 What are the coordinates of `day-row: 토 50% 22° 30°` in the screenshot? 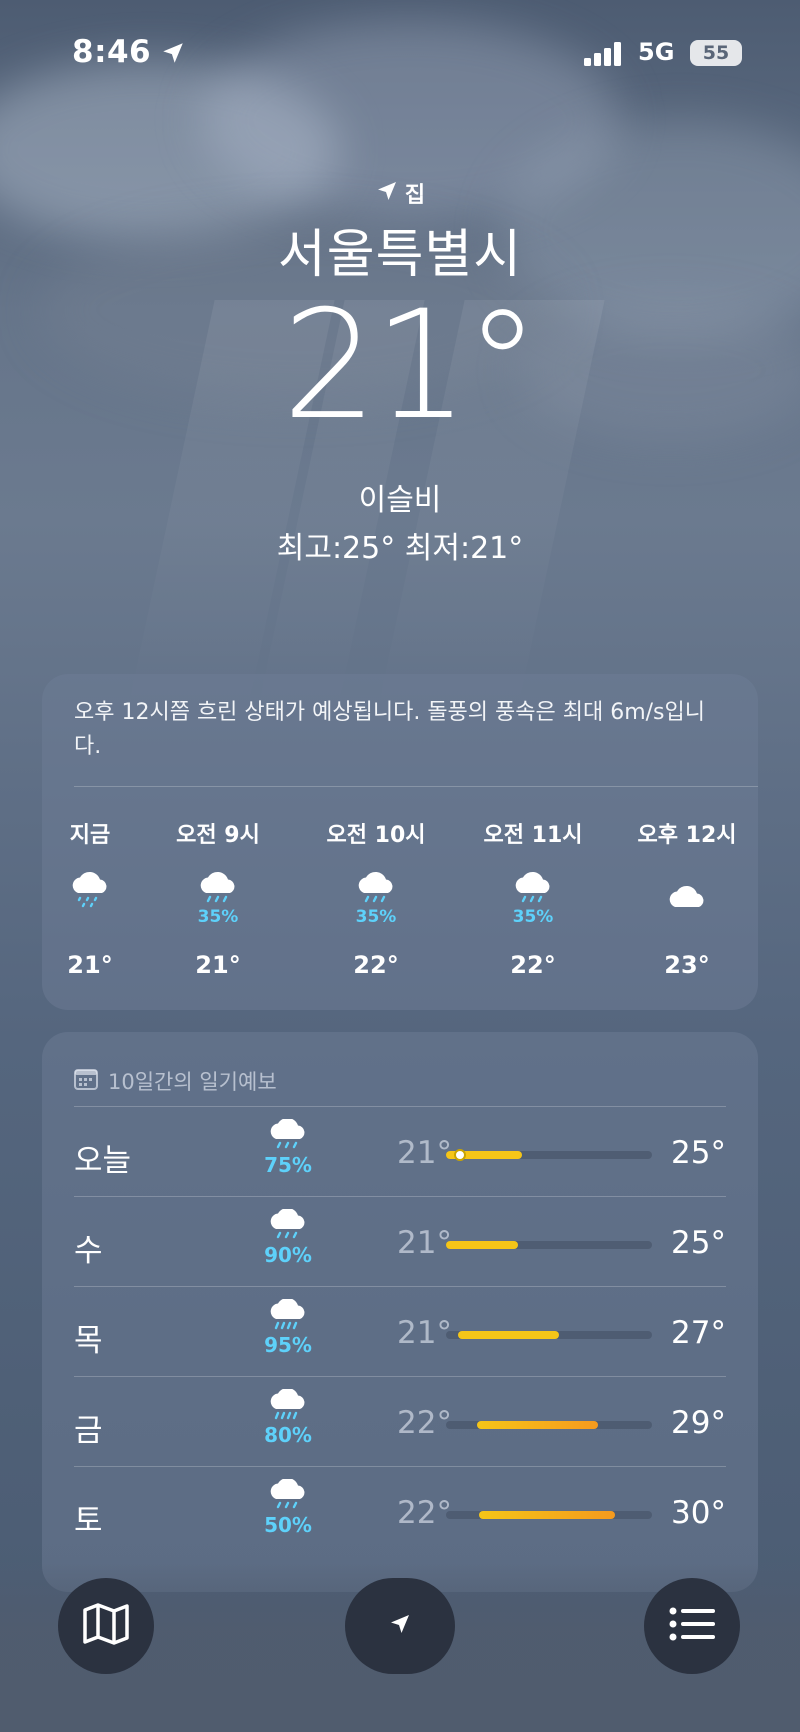 It's located at (400, 1511).